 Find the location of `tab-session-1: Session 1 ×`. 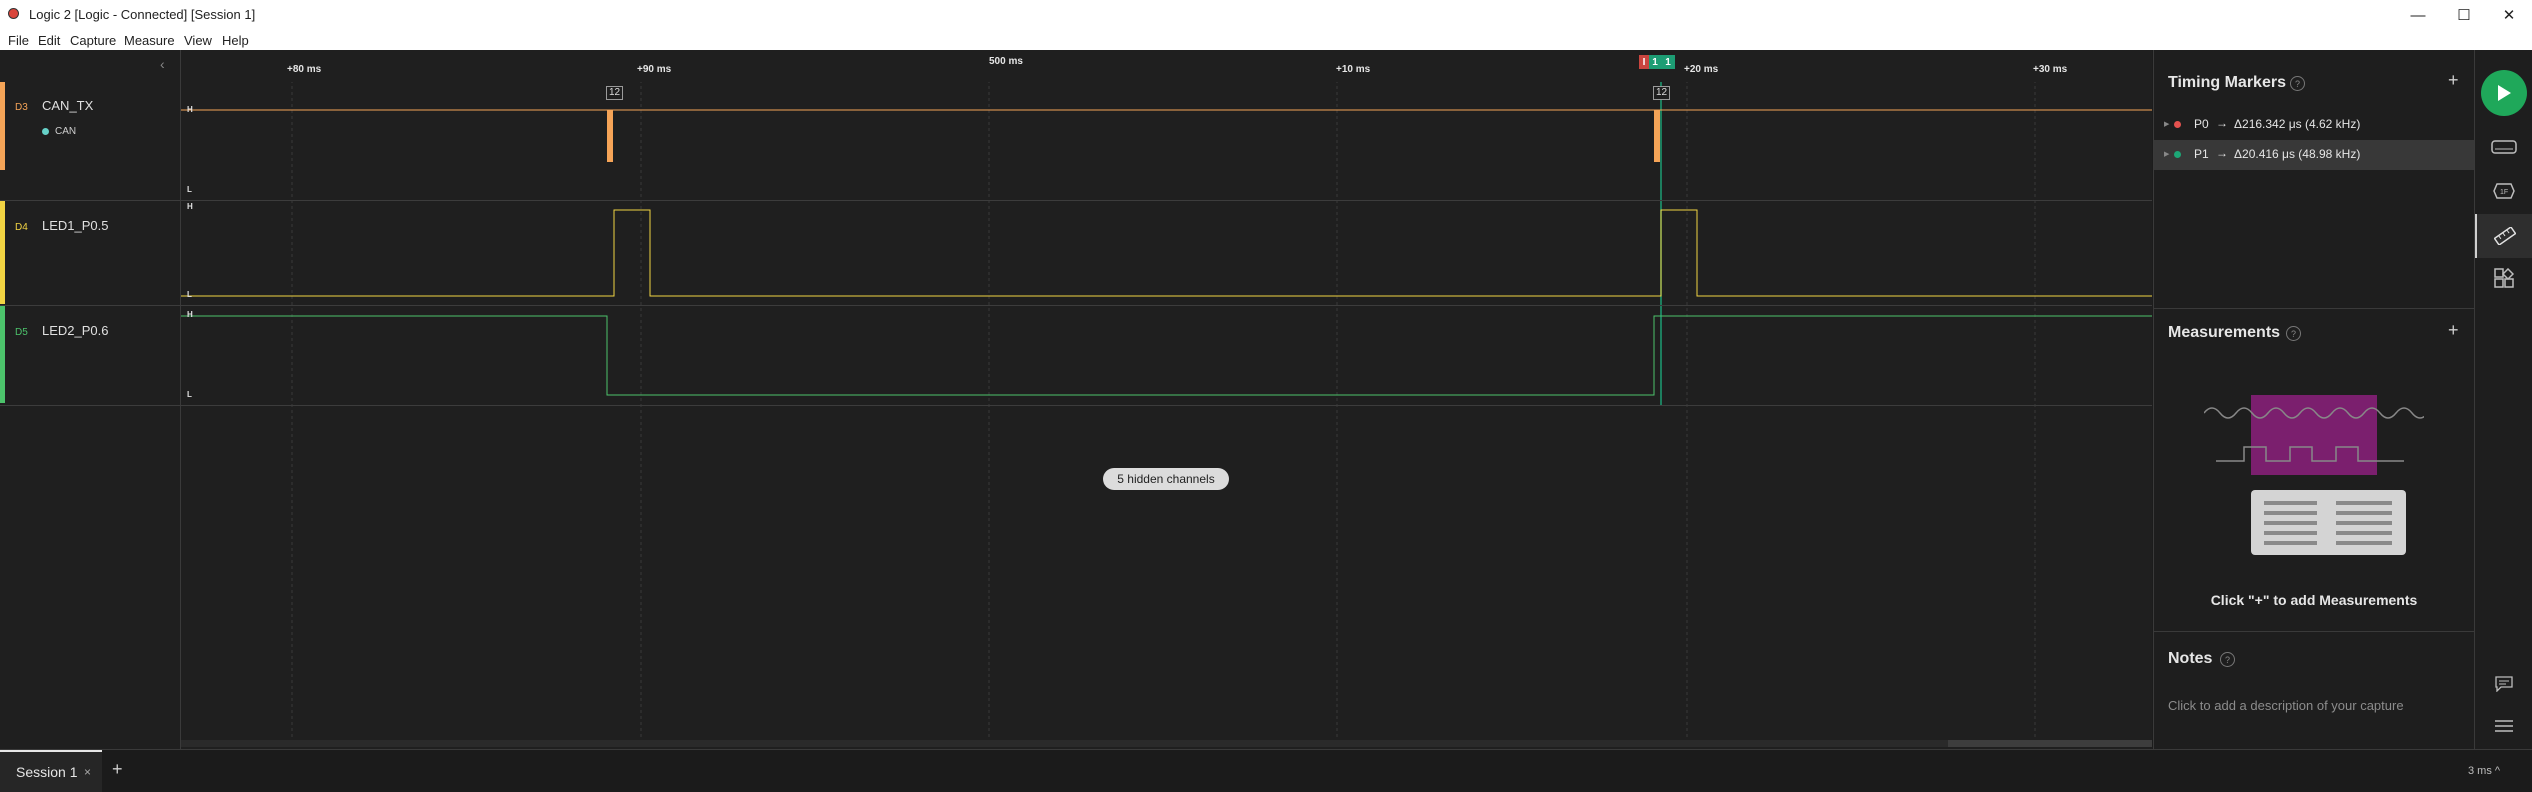

tab-session-1: Session 1 × is located at coordinates (51, 771).